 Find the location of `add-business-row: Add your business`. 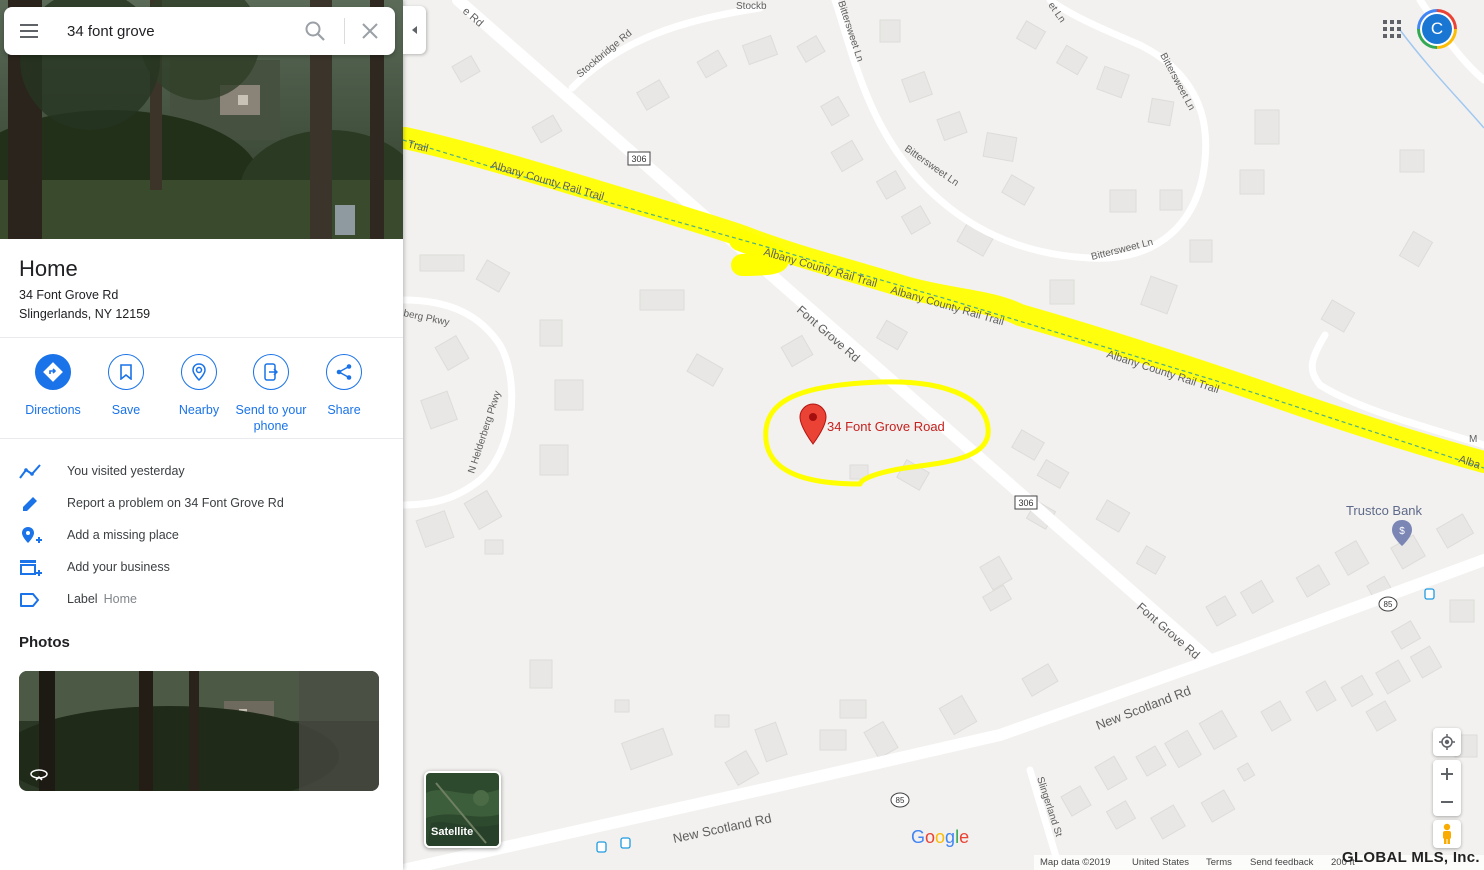

add-business-row: Add your business is located at coordinates (201, 568).